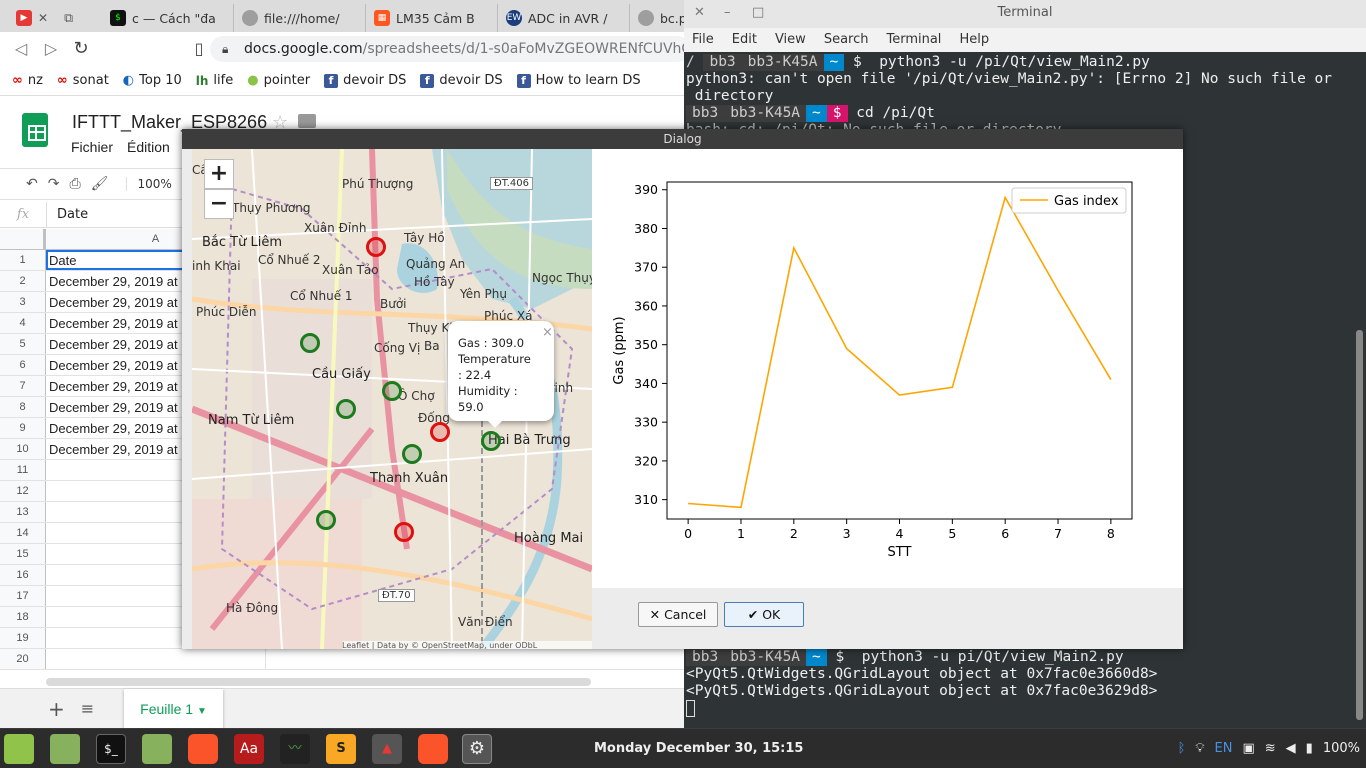 The image size is (1366, 768). Describe the element at coordinates (23, 491) in the screenshot. I see `row-number: 12` at that location.